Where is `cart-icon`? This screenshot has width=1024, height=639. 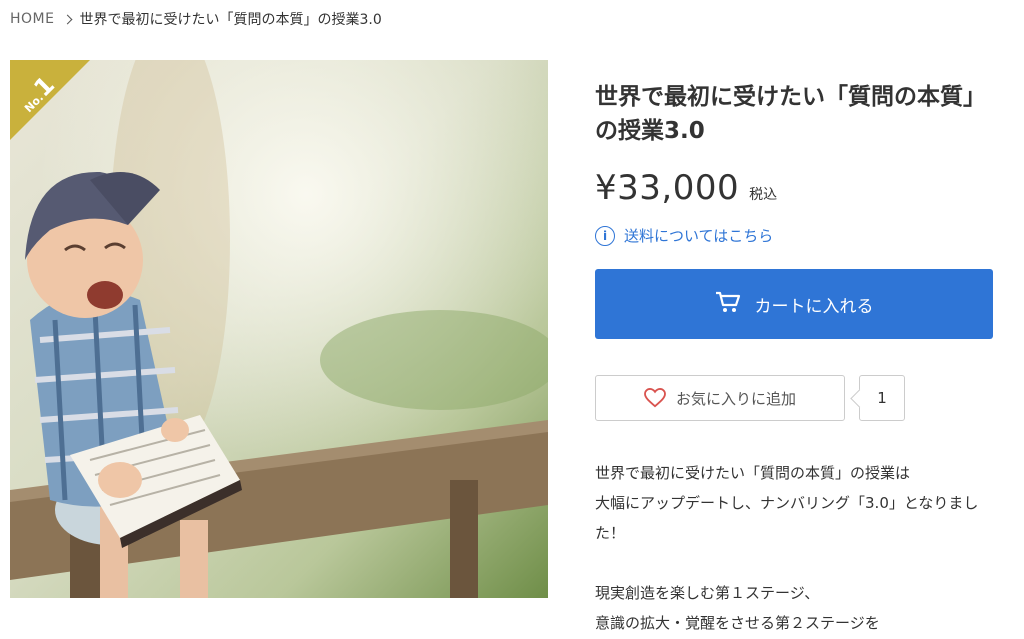
cart-icon is located at coordinates (728, 304).